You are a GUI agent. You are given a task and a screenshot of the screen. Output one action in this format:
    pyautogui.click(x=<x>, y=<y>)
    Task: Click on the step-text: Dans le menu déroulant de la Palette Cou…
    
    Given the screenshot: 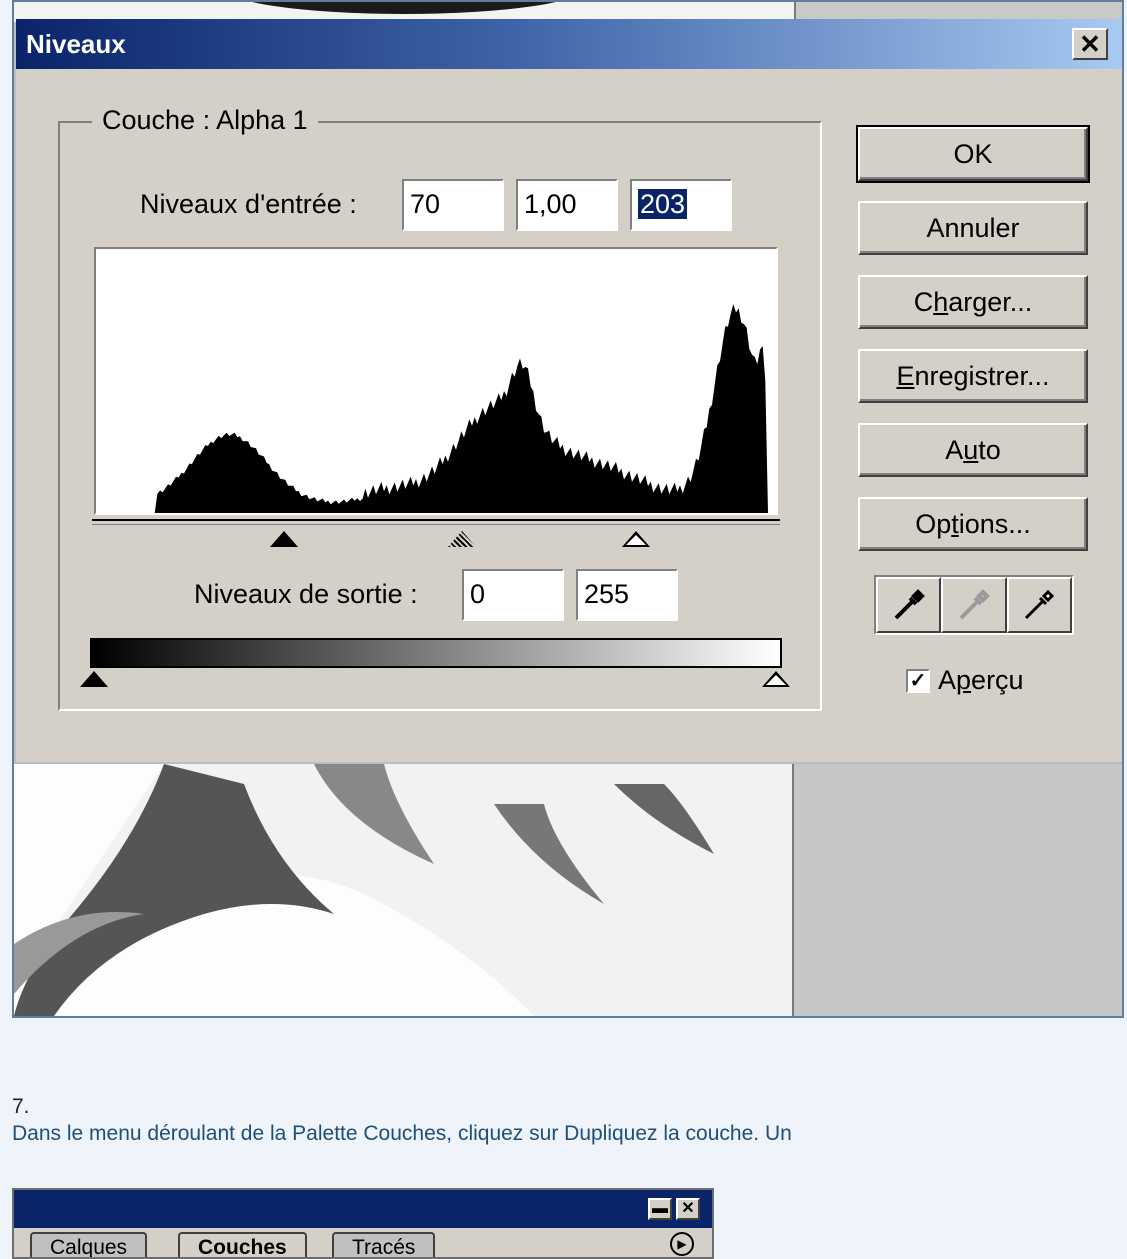 What is the action you would take?
    pyautogui.click(x=402, y=1133)
    